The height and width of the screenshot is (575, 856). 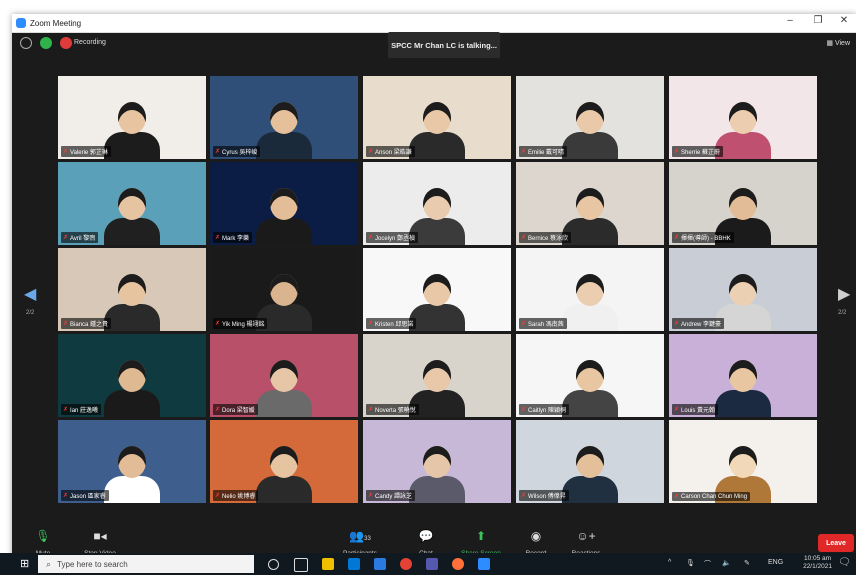 What do you see at coordinates (842, 43) in the screenshot?
I see `view-label: View` at bounding box center [842, 43].